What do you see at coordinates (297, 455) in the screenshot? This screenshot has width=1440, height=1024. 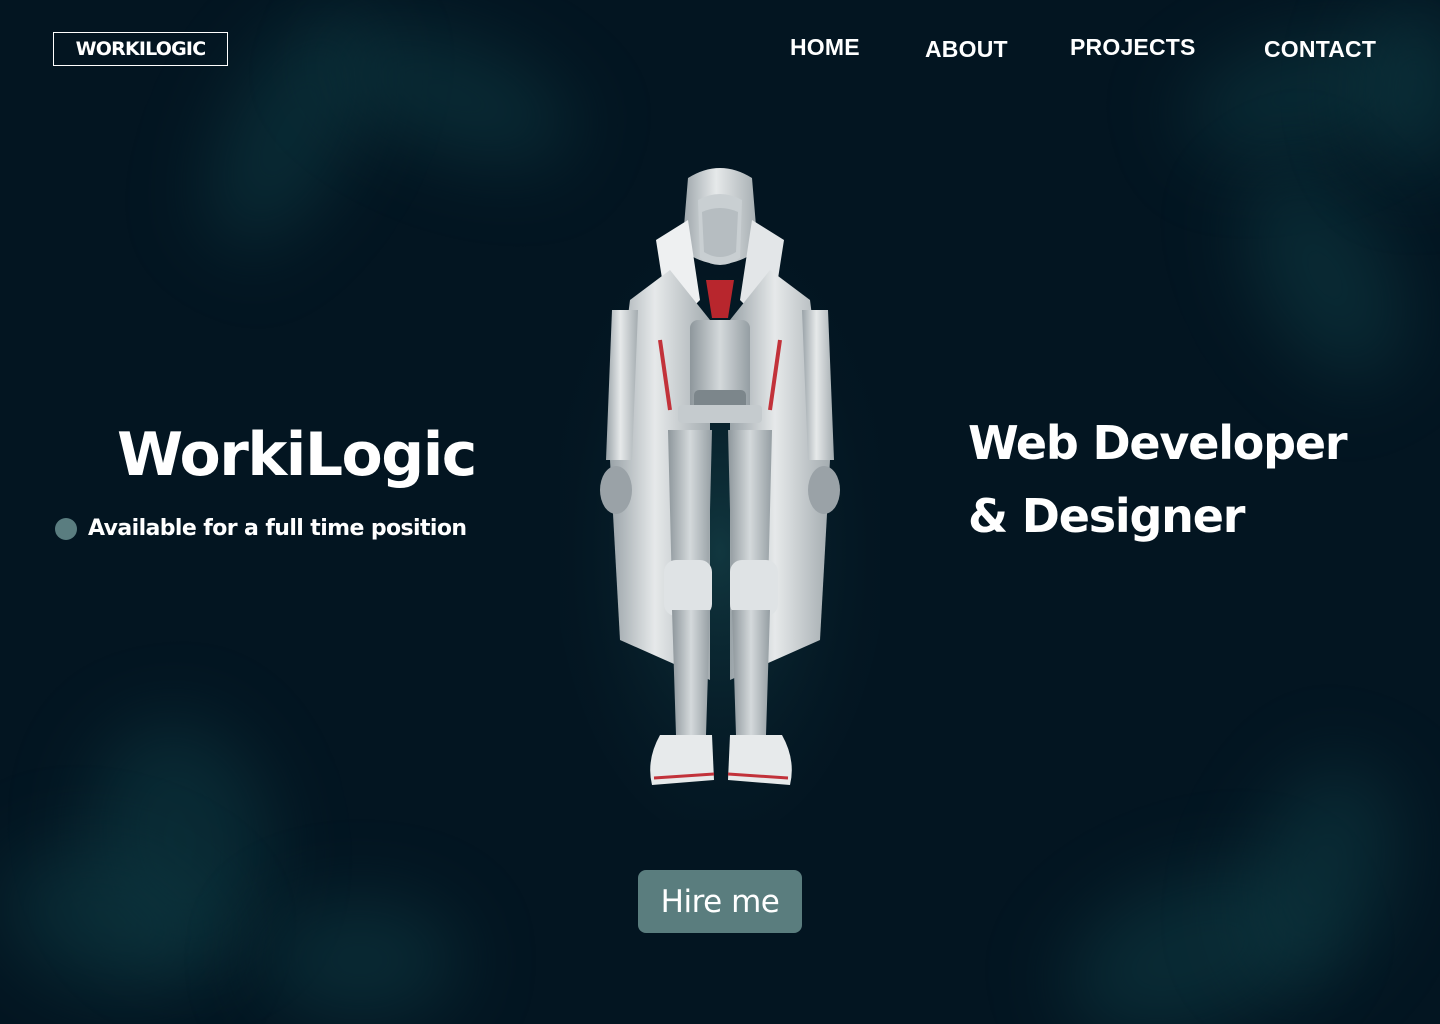 I see `hero-name: WorkiLogic` at bounding box center [297, 455].